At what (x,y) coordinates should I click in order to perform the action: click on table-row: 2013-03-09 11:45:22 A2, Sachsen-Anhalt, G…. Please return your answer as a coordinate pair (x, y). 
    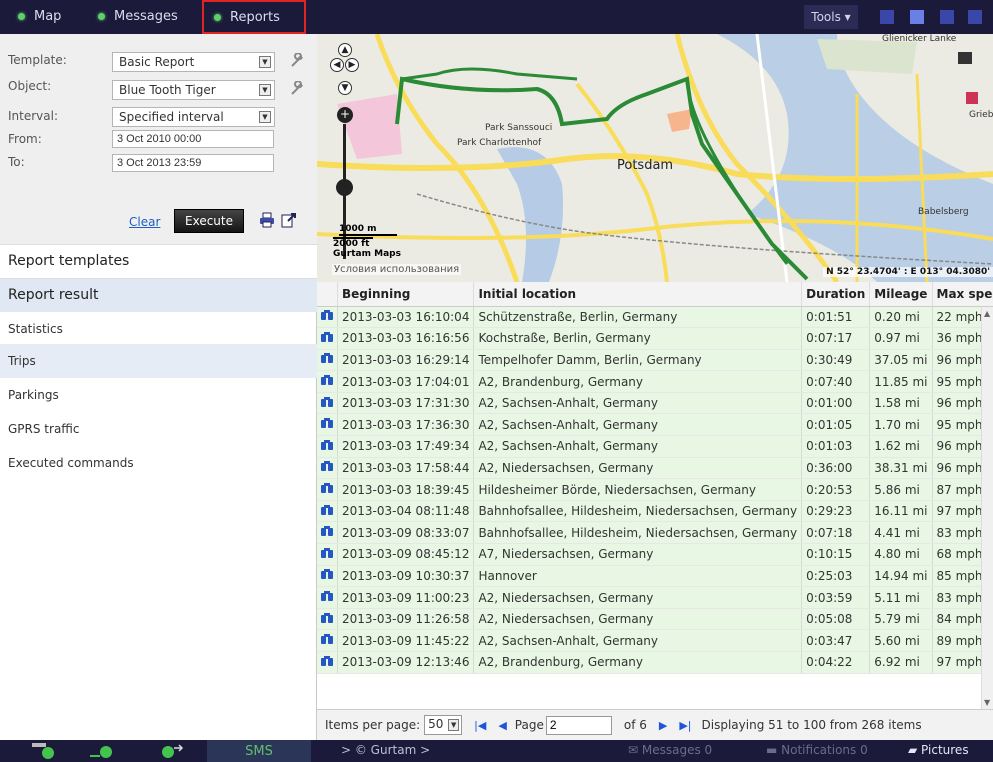
    Looking at the image, I should click on (655, 640).